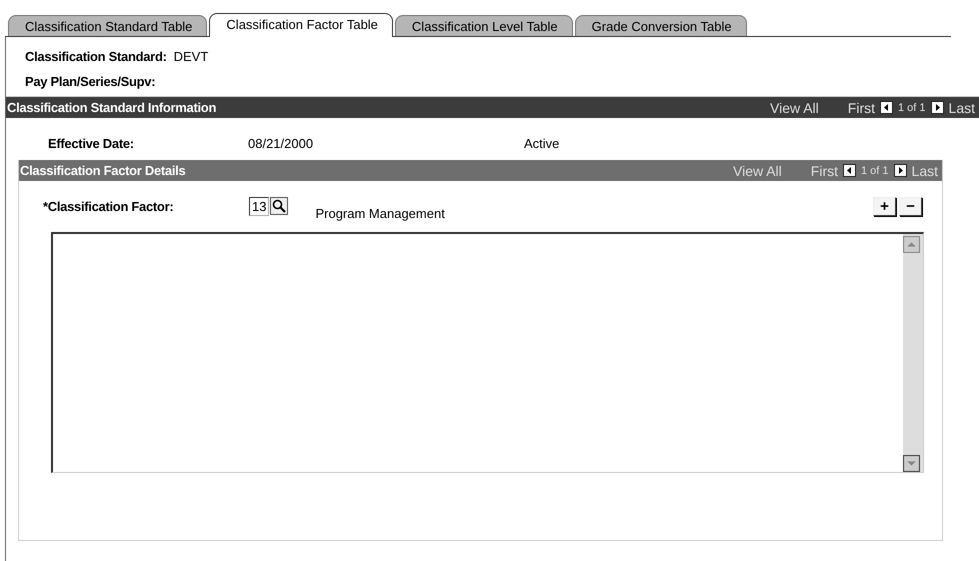  I want to click on status-value: Active, so click(542, 143).